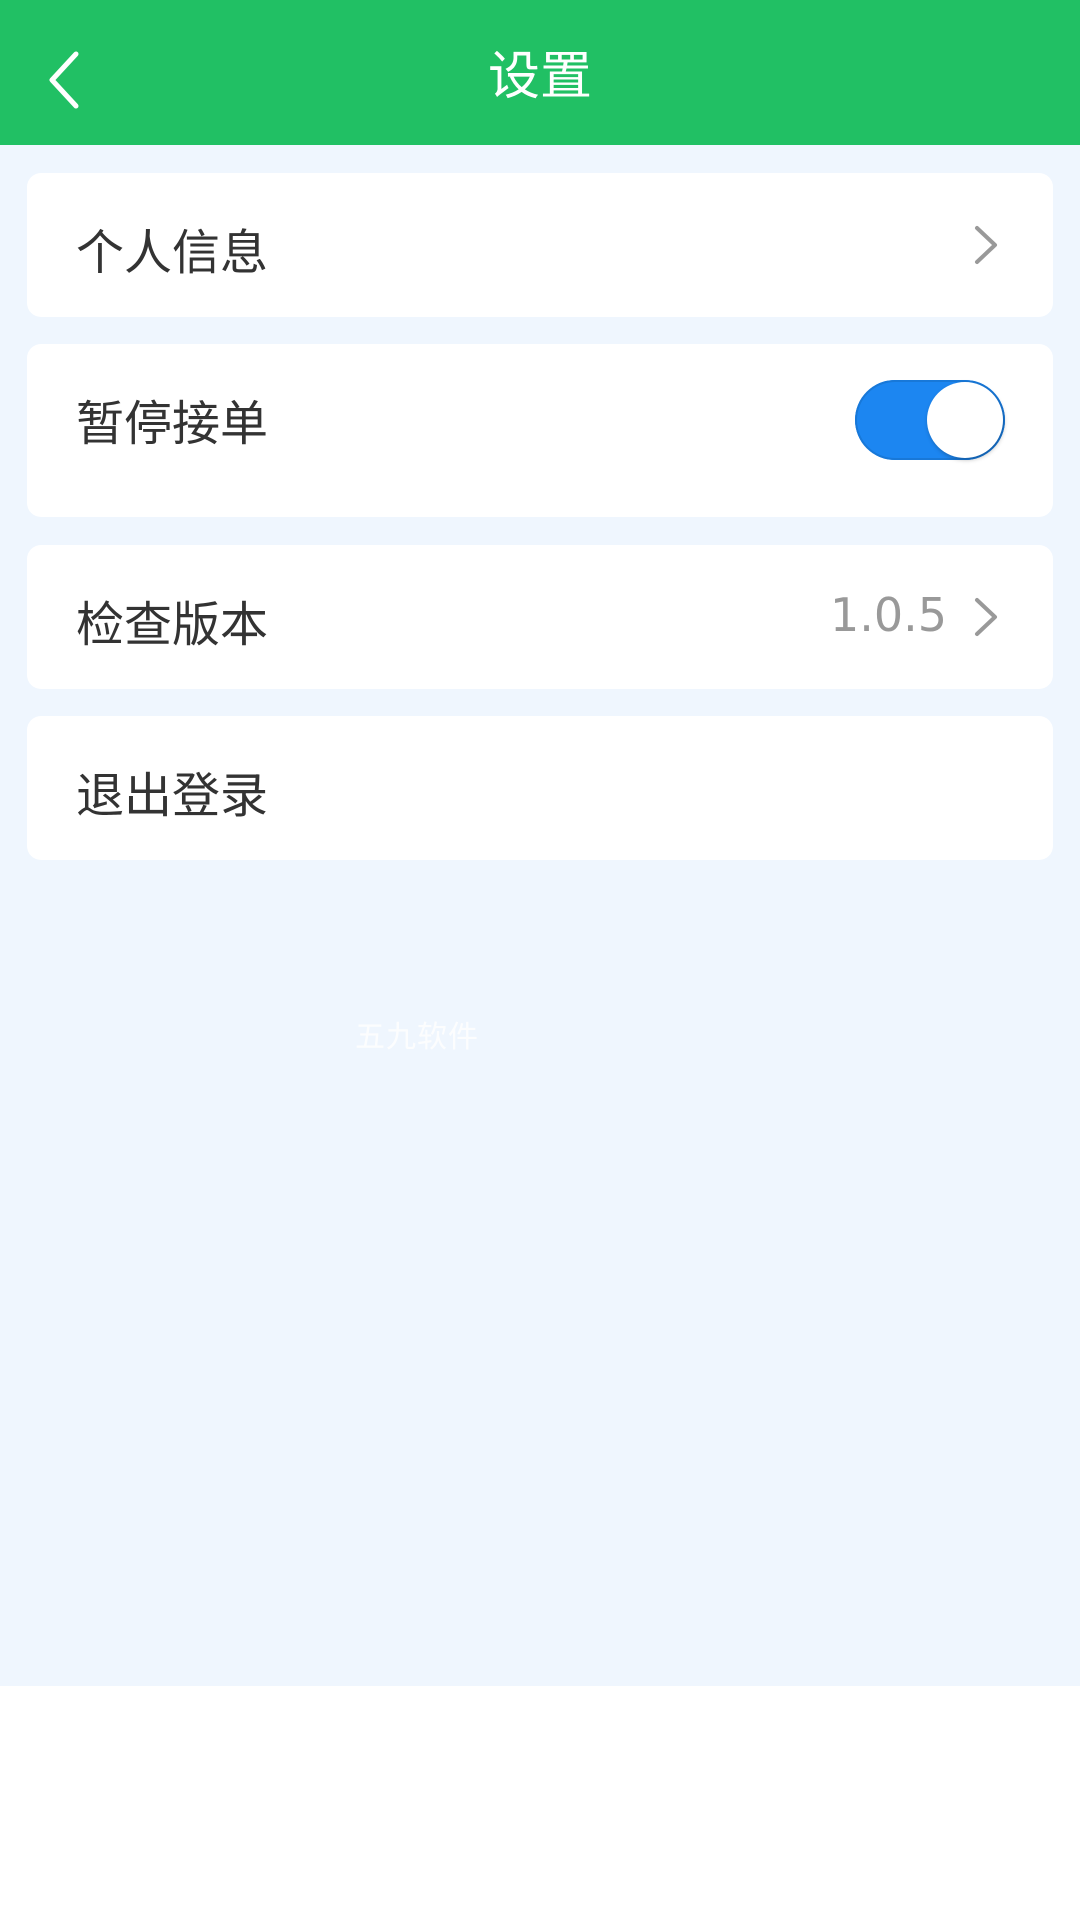 This screenshot has height=1920, width=1080. I want to click on pause-orders-row: 暂停接单, so click(540, 430).